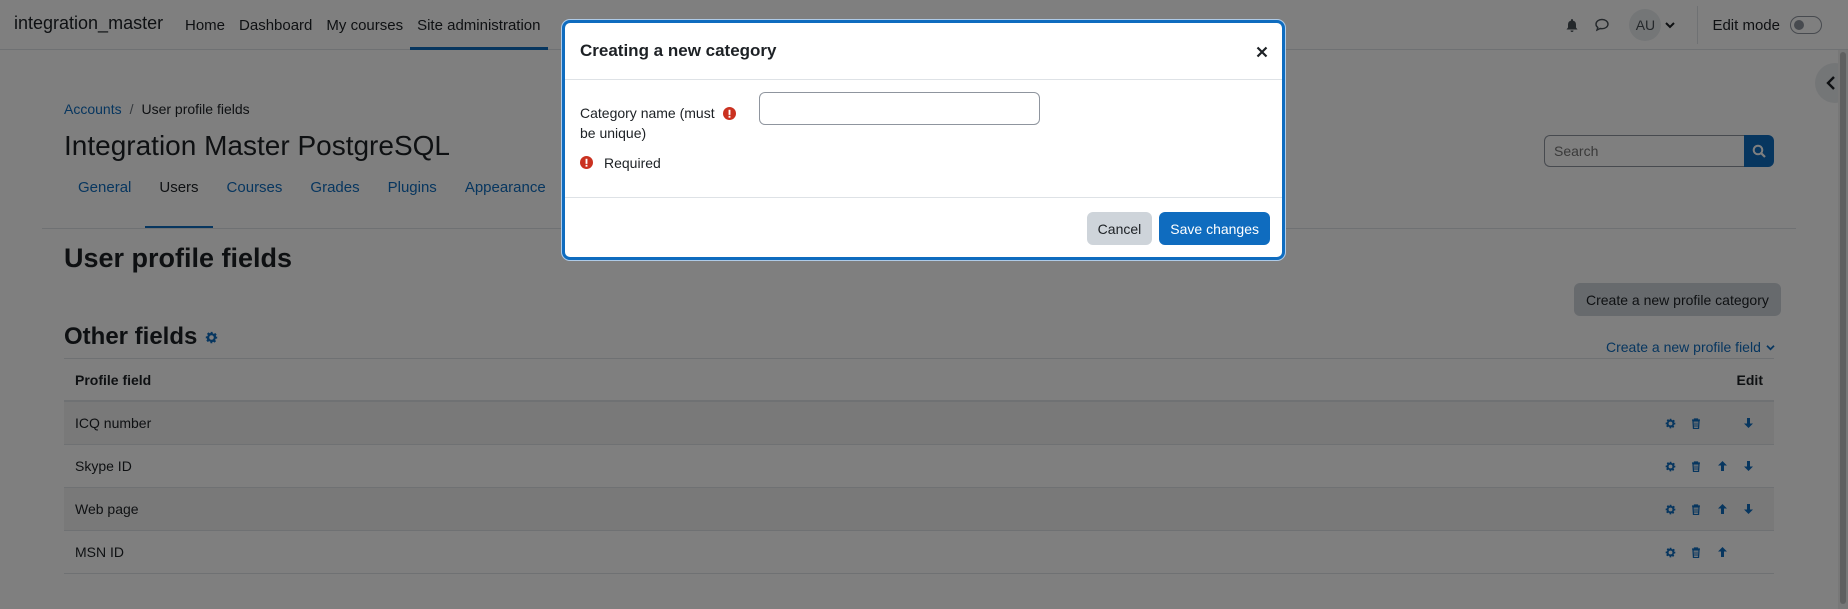 This screenshot has width=1848, height=609. Describe the element at coordinates (1119, 228) in the screenshot. I see `cancel-button: Cancel` at that location.